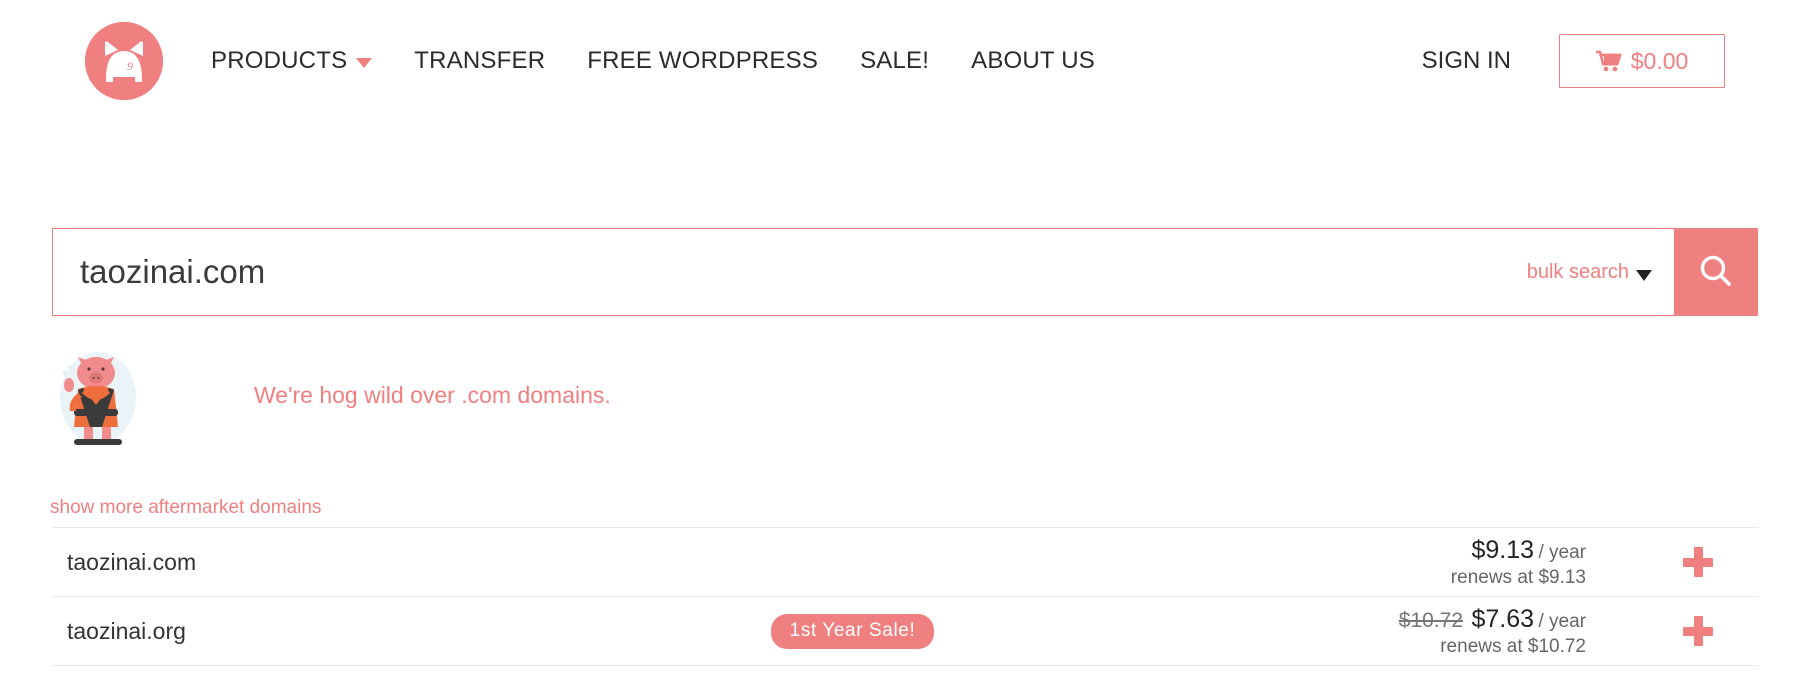 The height and width of the screenshot is (682, 1810). Describe the element at coordinates (1513, 646) in the screenshot. I see `result-renewal-price: renews at $10.72` at that location.